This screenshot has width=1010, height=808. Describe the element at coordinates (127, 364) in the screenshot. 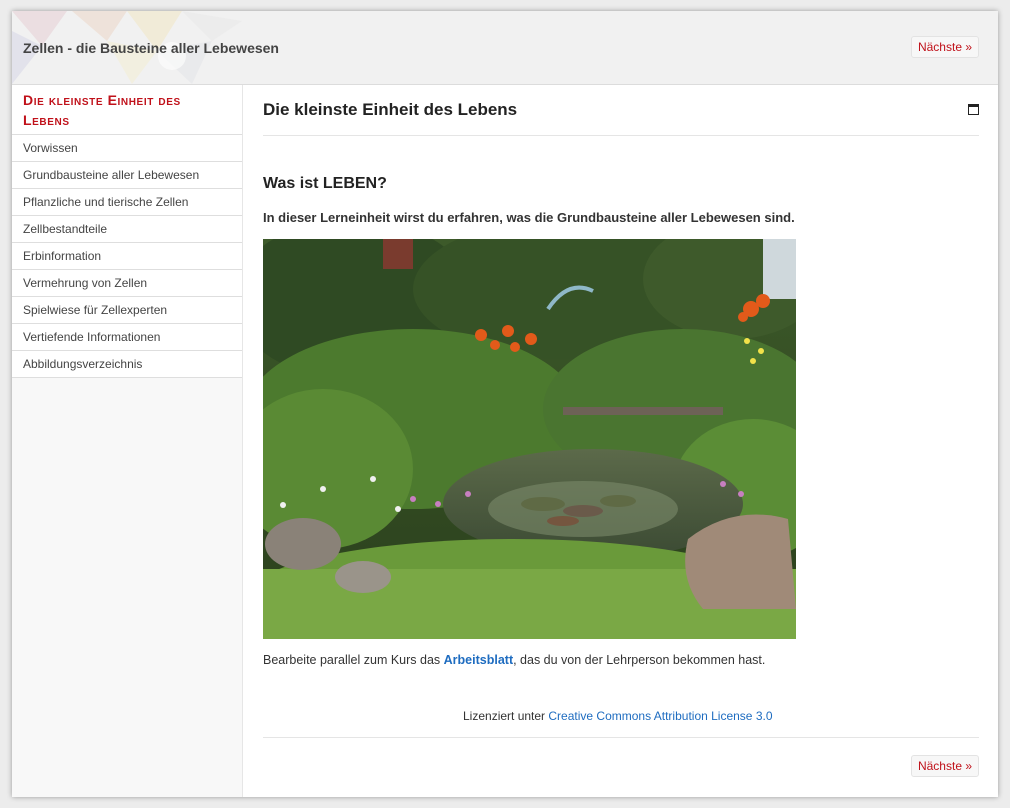

I see `sidebar-item-abbildungsverzeichnis: Abbildungsverzeichnis` at that location.